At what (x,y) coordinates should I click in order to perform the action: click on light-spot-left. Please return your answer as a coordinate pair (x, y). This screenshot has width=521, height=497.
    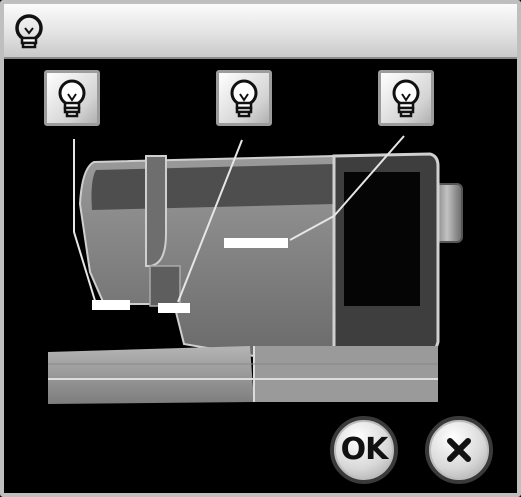
    Looking at the image, I should click on (111, 305).